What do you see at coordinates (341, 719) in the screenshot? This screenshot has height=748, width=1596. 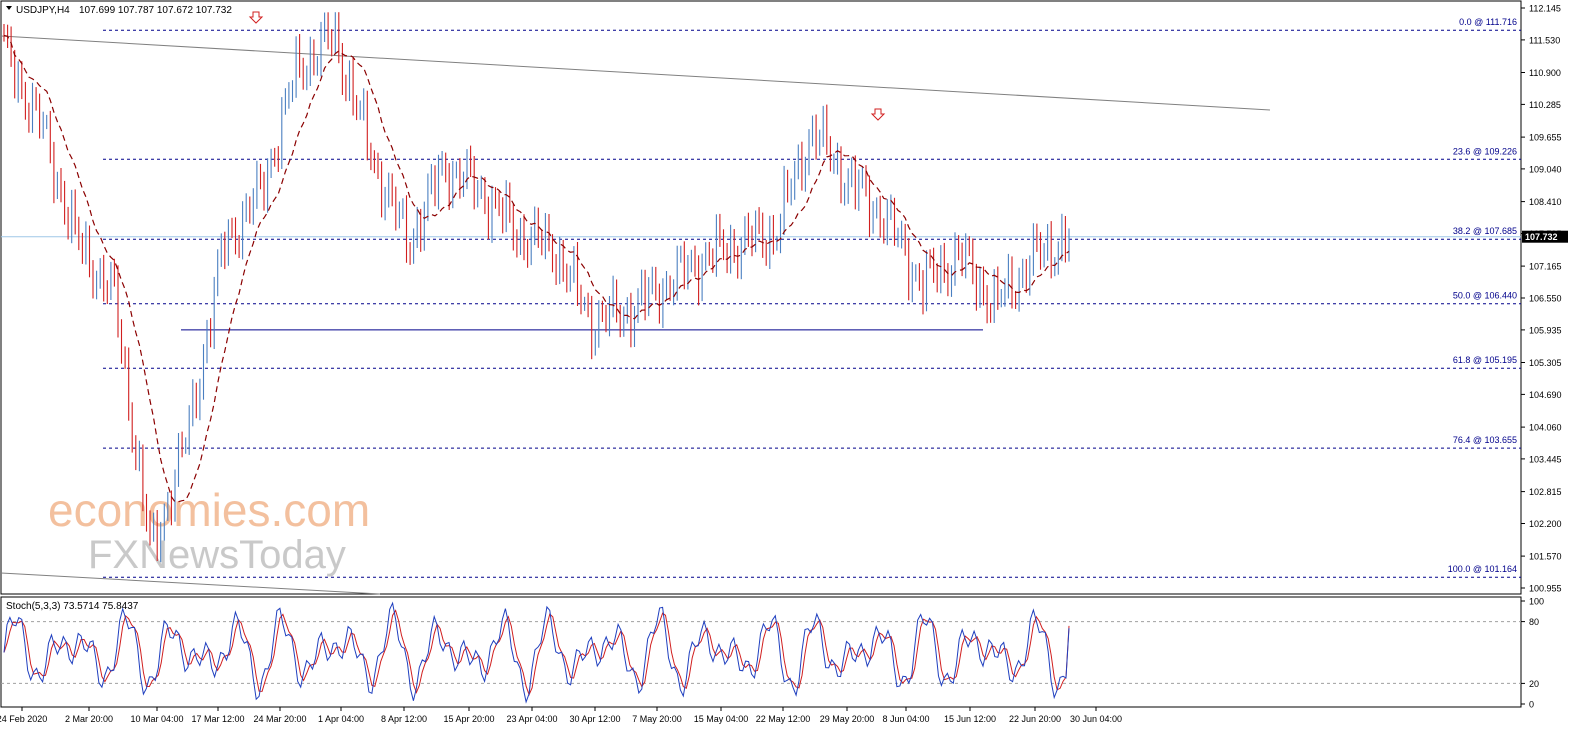 I see `time-tick-label: 1 Apr 04:00` at bounding box center [341, 719].